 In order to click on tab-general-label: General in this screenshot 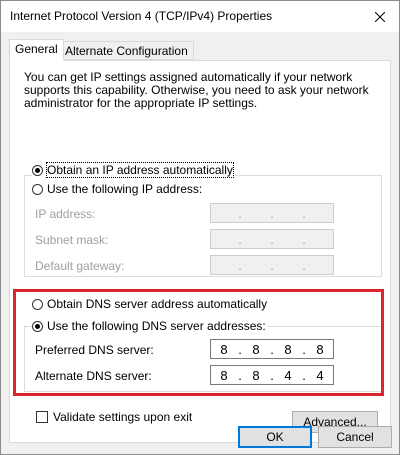, I will do `click(36, 49)`.